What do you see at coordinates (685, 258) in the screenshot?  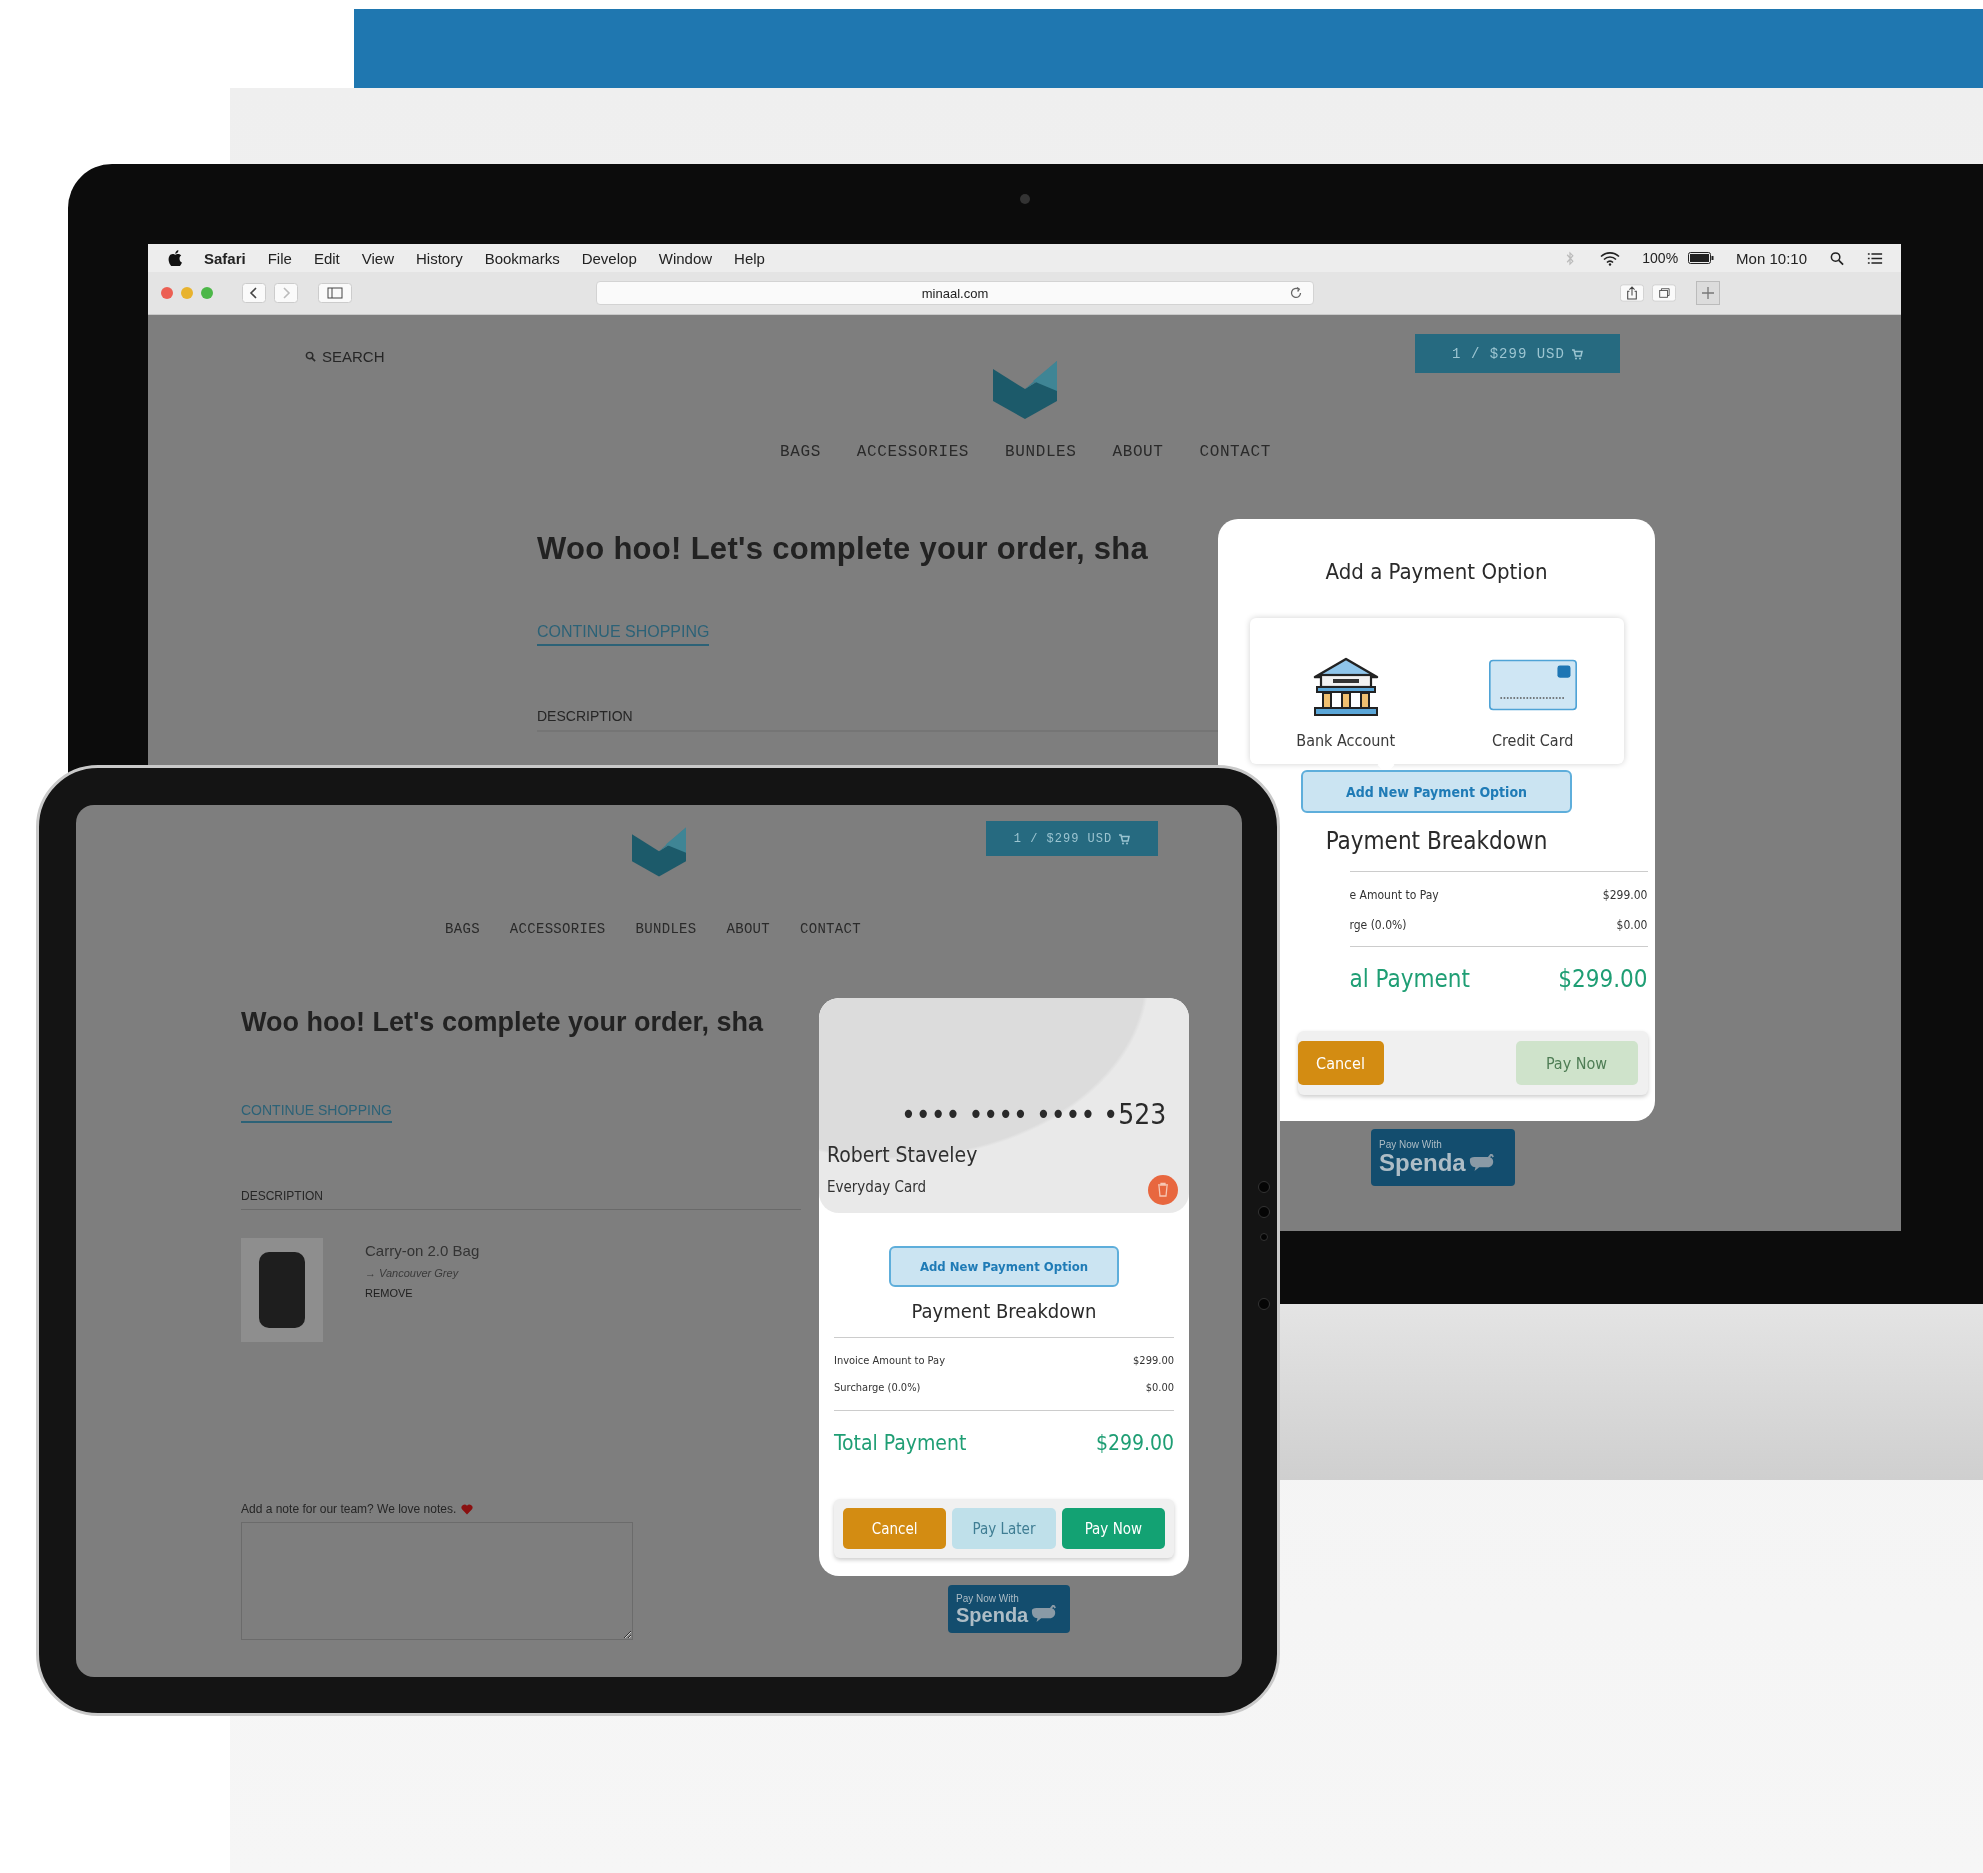 I see `menu-item: Window` at bounding box center [685, 258].